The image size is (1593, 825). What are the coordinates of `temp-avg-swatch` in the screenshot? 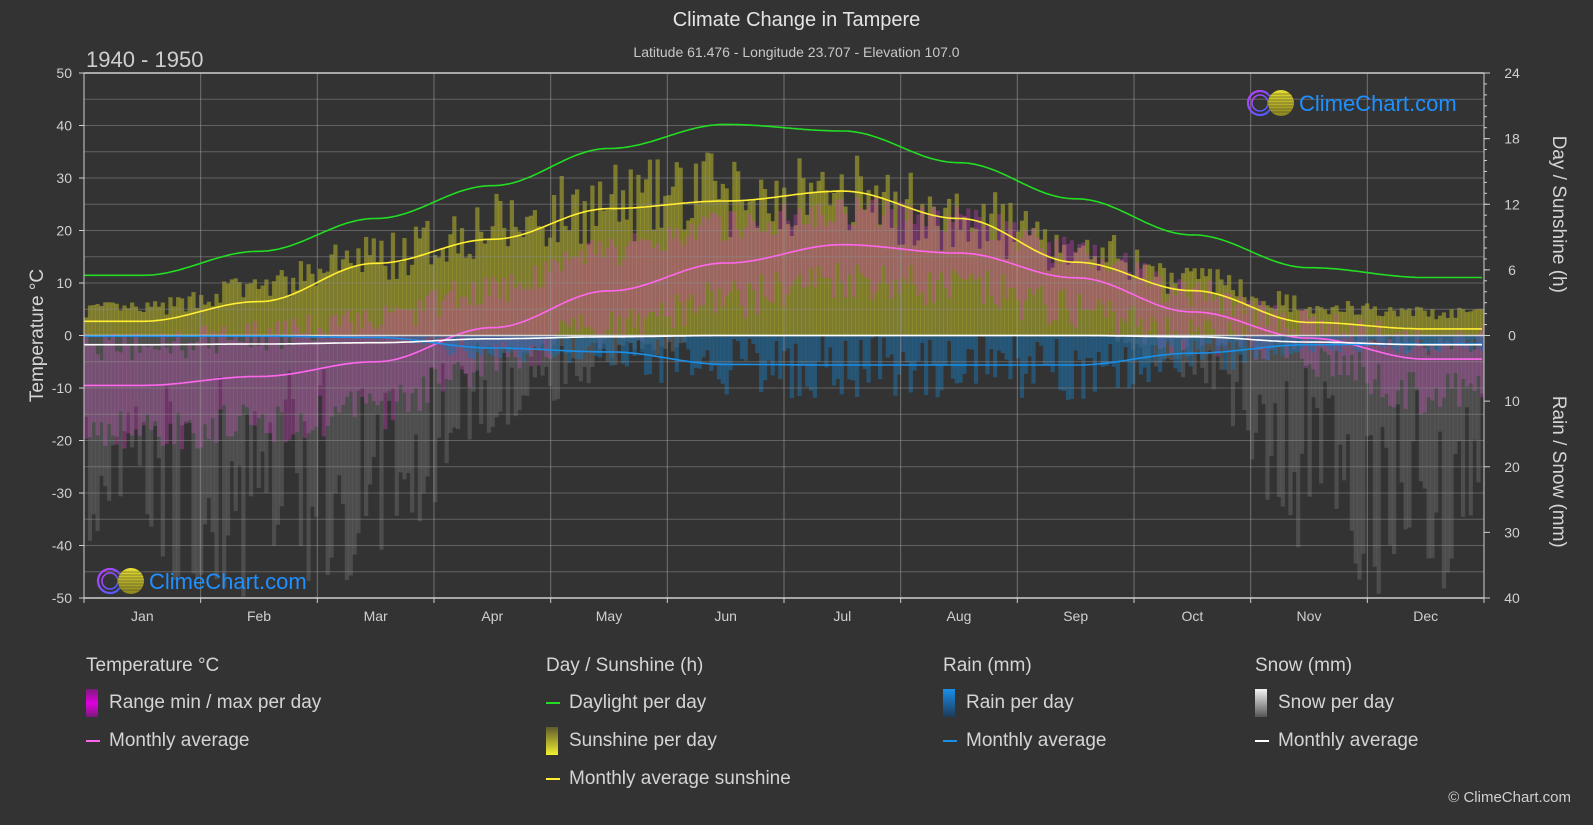 It's located at (93, 741).